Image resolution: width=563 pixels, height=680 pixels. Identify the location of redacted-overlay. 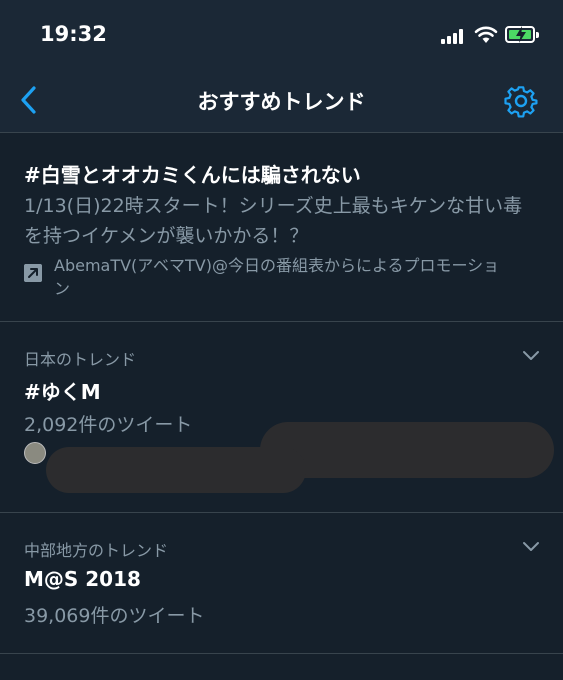
(176, 470).